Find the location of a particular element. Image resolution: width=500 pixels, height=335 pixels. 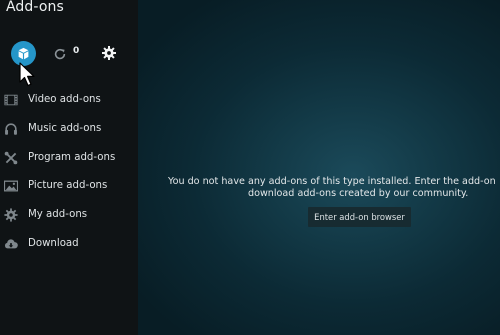

menu-item-picture-addons: Picture add-ons is located at coordinates (69, 186).